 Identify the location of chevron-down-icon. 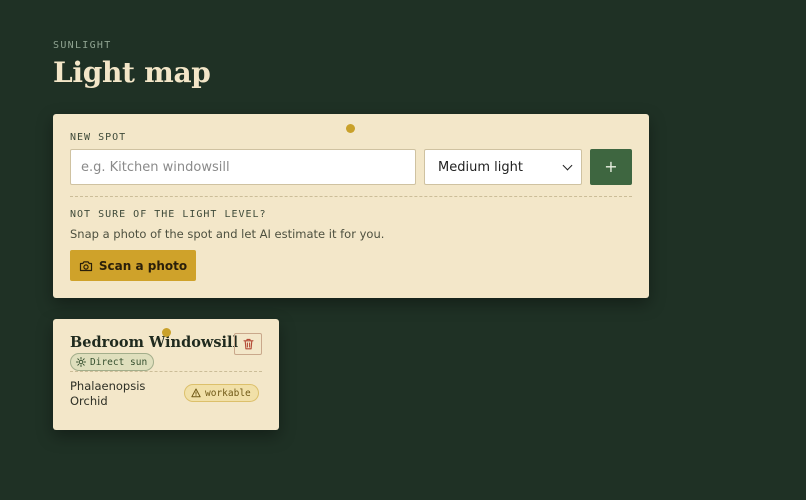
(567, 165).